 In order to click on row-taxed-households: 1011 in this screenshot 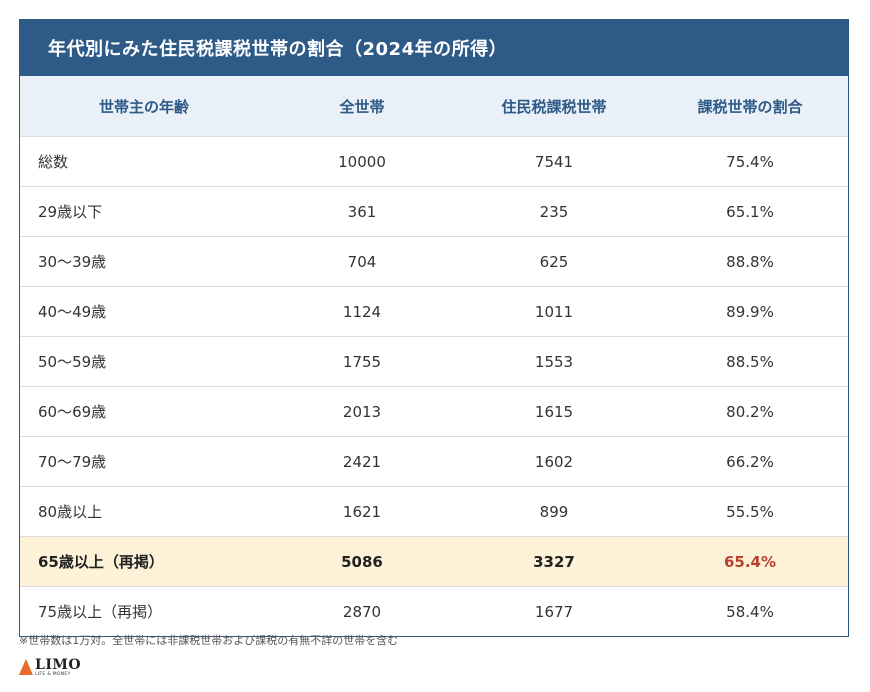, I will do `click(554, 311)`.